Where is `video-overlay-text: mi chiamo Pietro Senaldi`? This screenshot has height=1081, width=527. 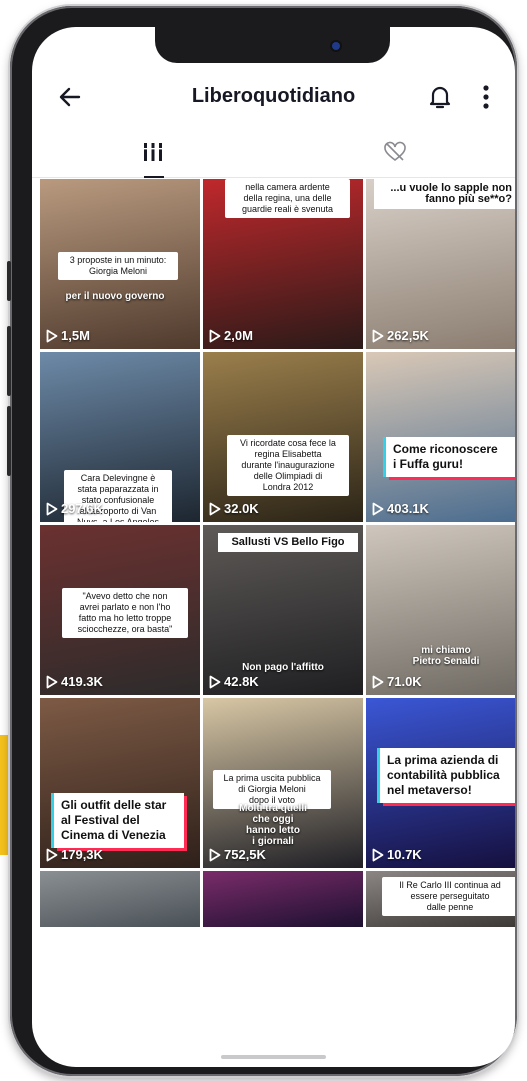 video-overlay-text: mi chiamo Pietro Senaldi is located at coordinates (446, 656).